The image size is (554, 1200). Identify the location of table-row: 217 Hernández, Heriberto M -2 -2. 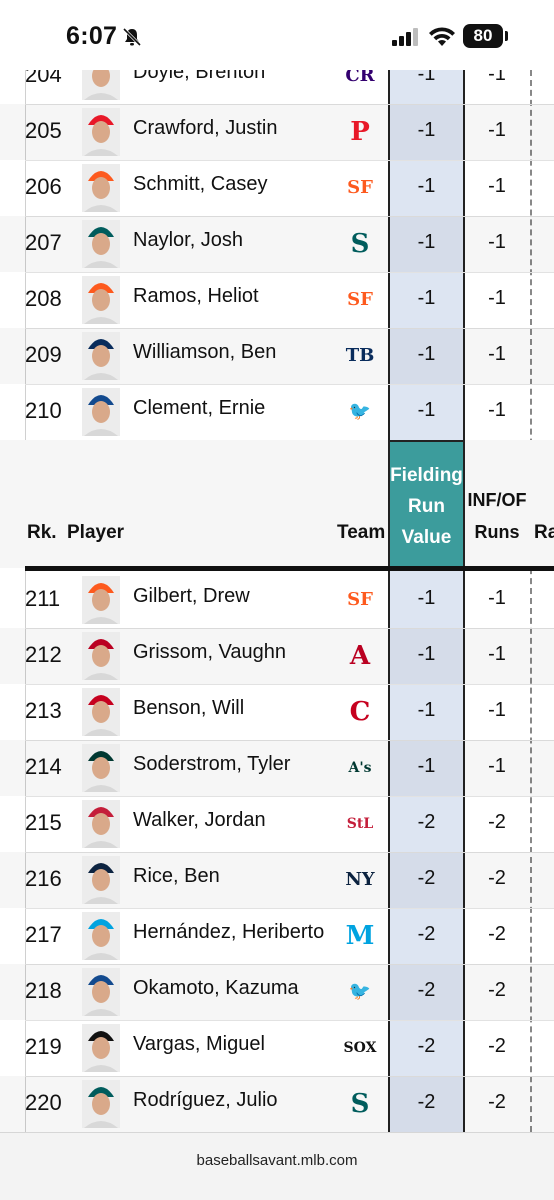
(277, 936).